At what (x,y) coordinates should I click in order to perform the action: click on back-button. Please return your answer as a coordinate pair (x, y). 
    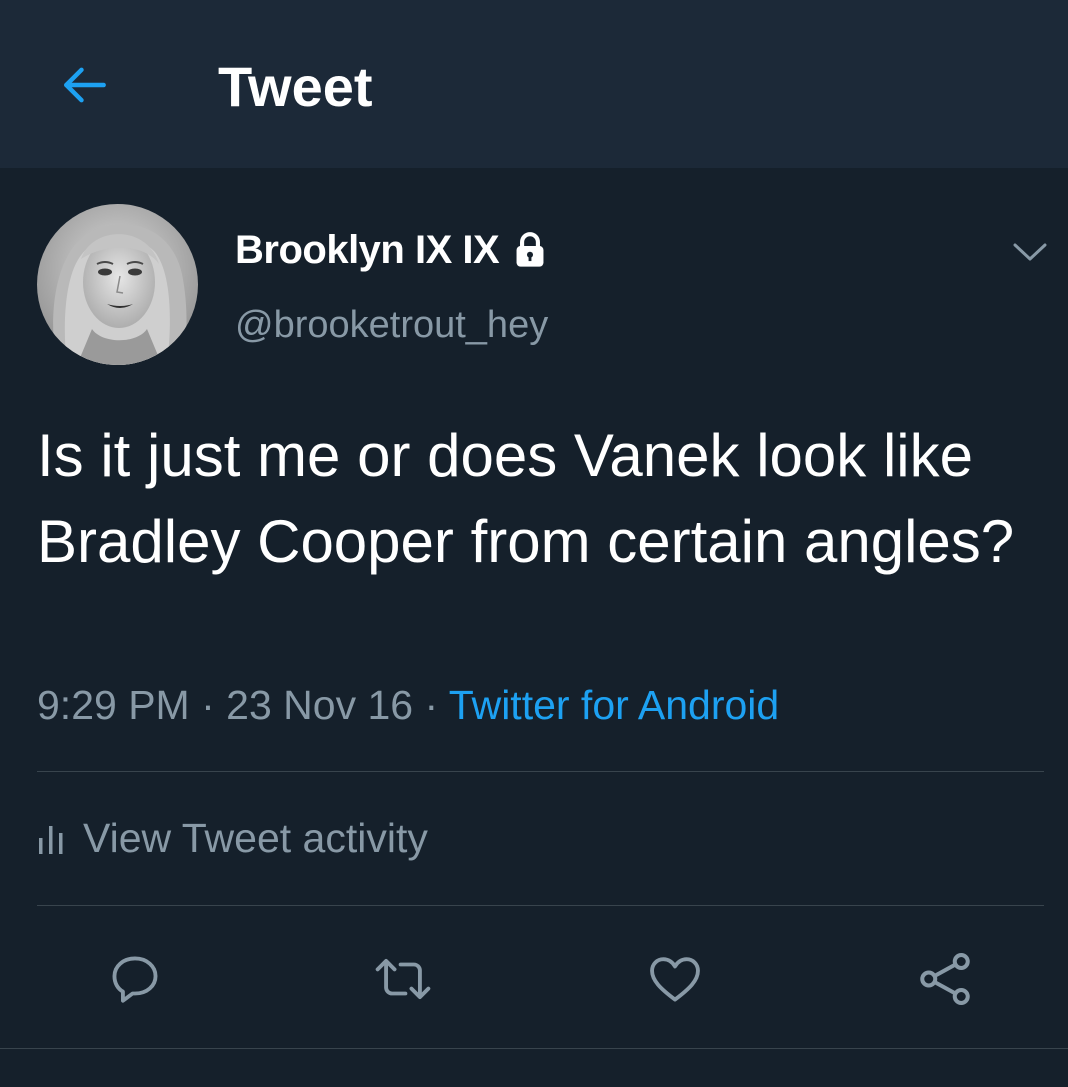
    Looking at the image, I should click on (85, 85).